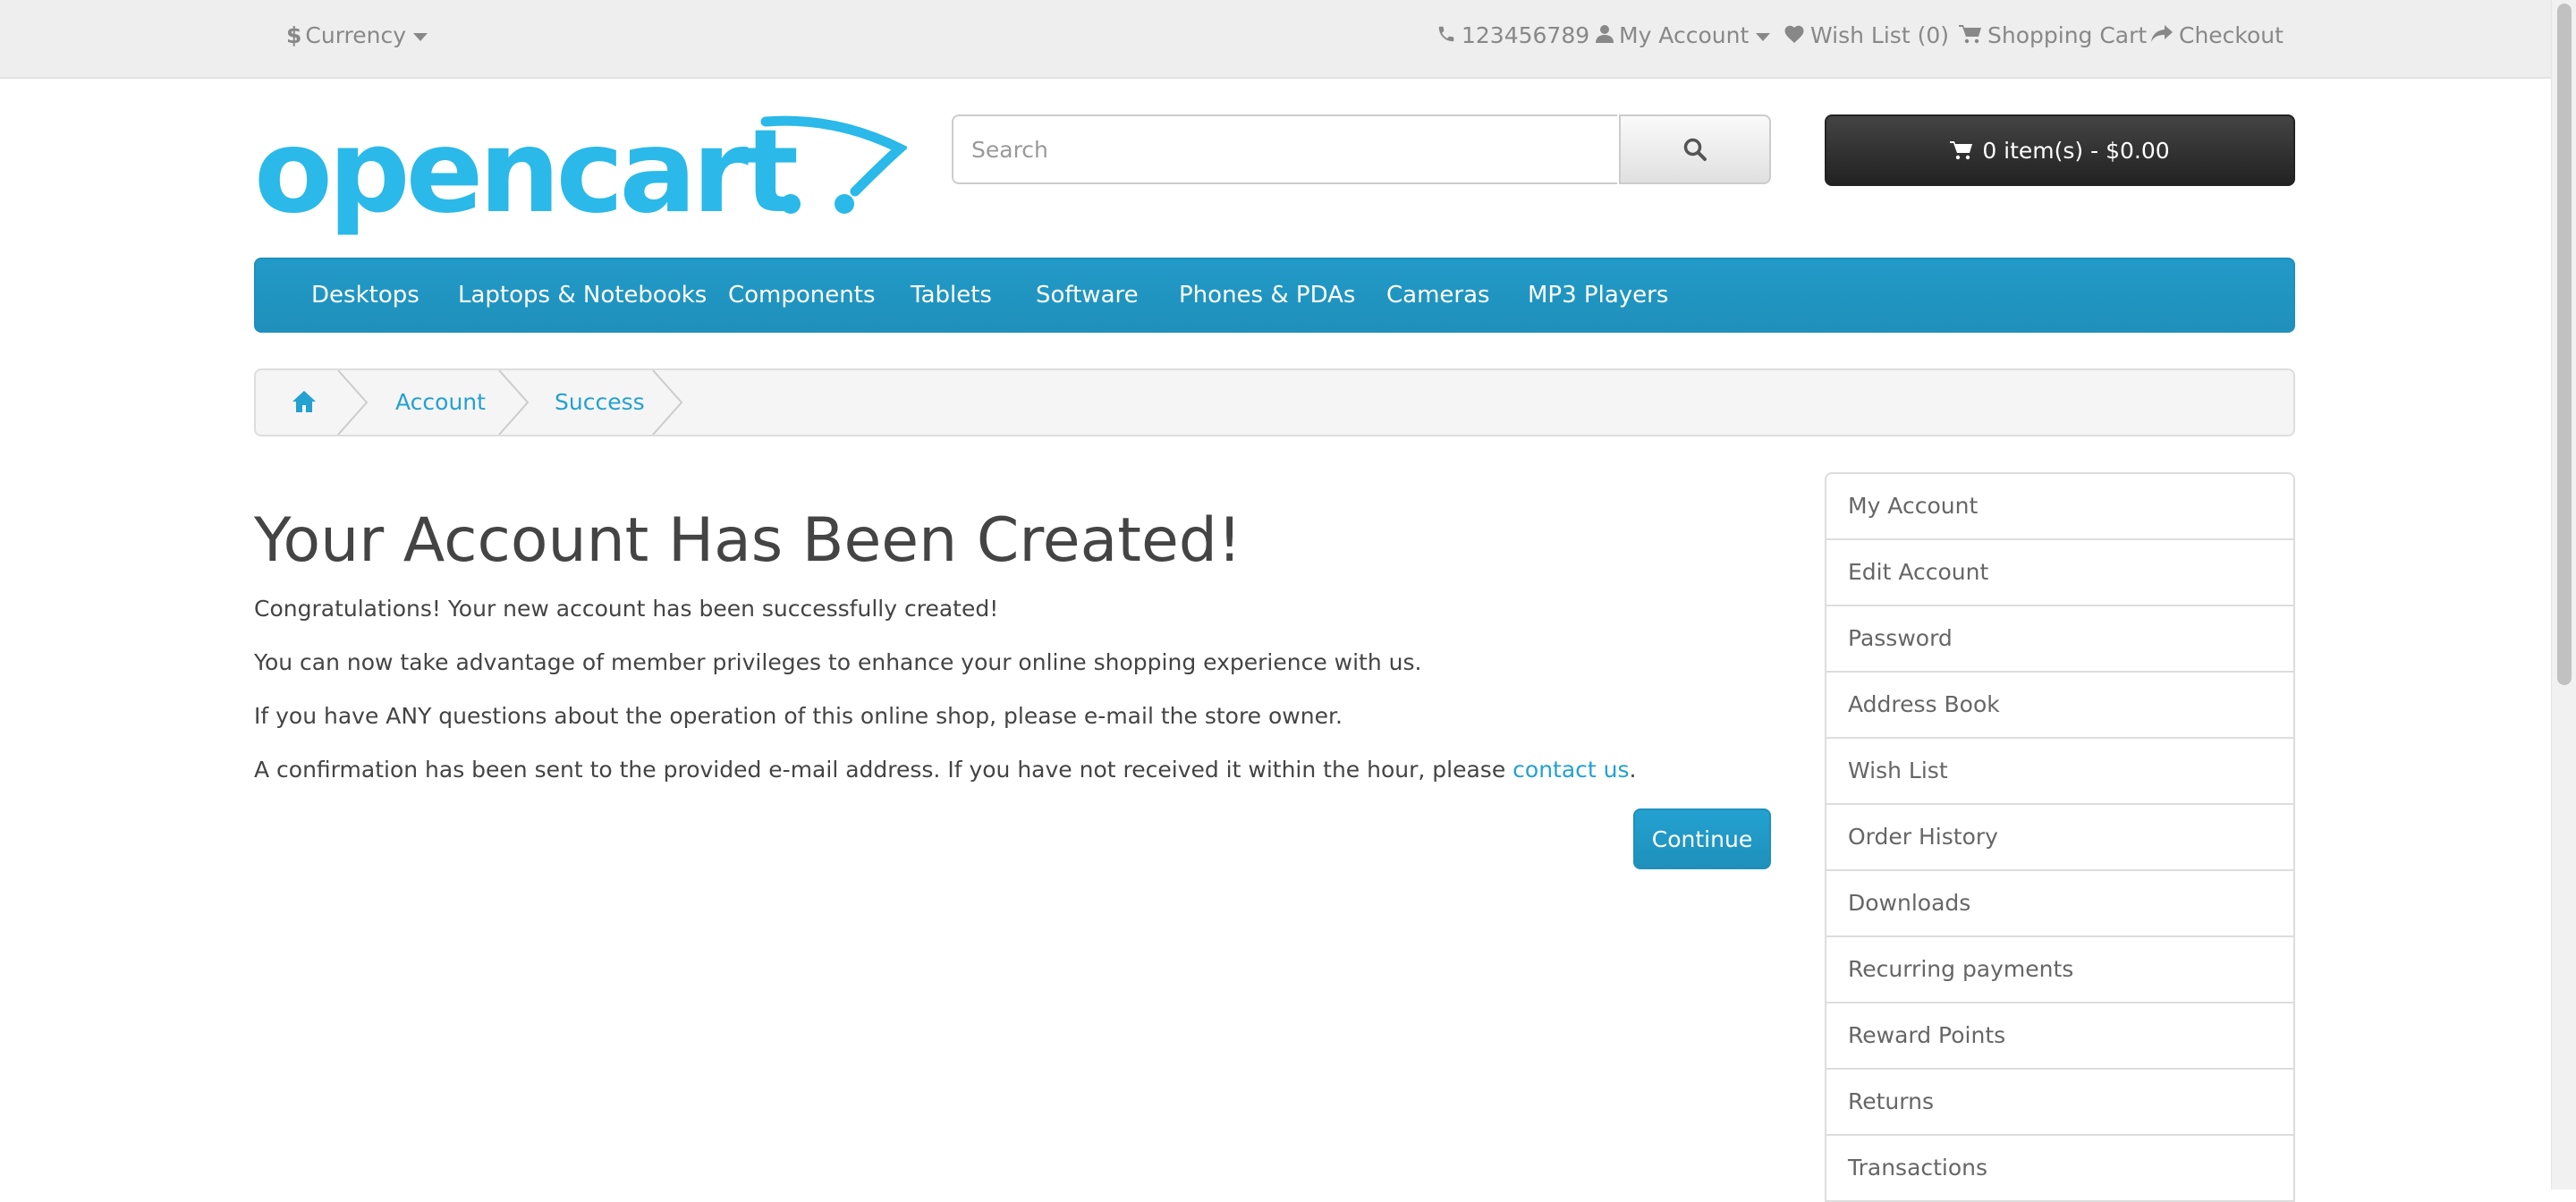  What do you see at coordinates (2059, 772) in the screenshot?
I see `sidebar-item-wish-list: Wish List` at bounding box center [2059, 772].